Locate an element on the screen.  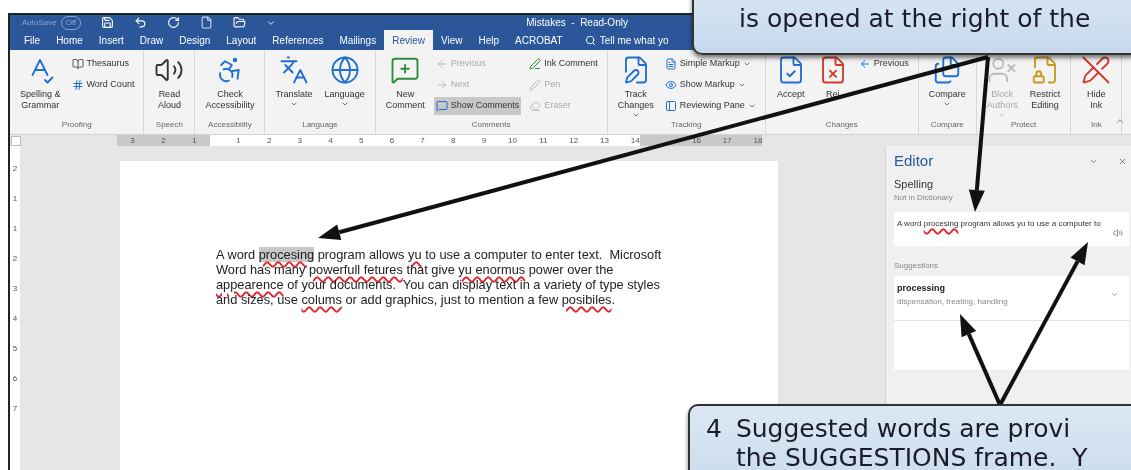
pen-line-icon is located at coordinates (535, 64).